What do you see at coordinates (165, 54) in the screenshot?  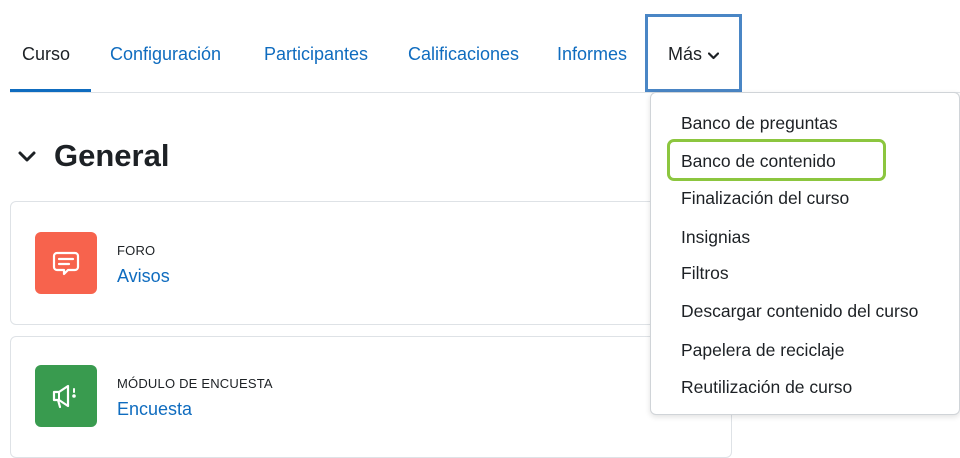 I see `tab-configuracion: Configuración` at bounding box center [165, 54].